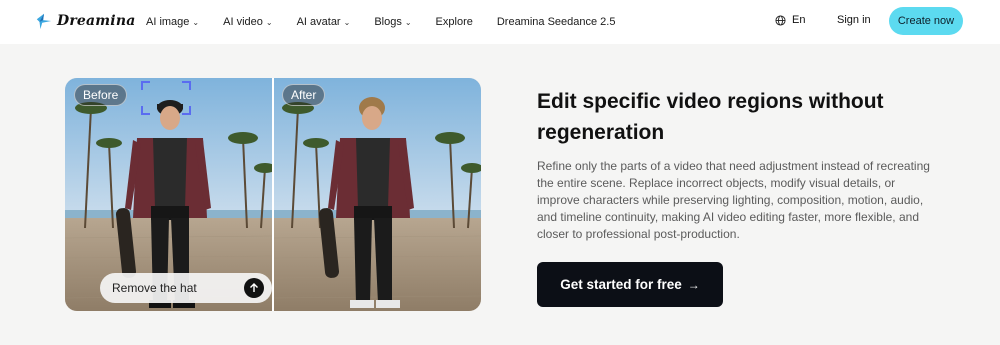 The image size is (1000, 345). I want to click on after-image, so click(377, 194).